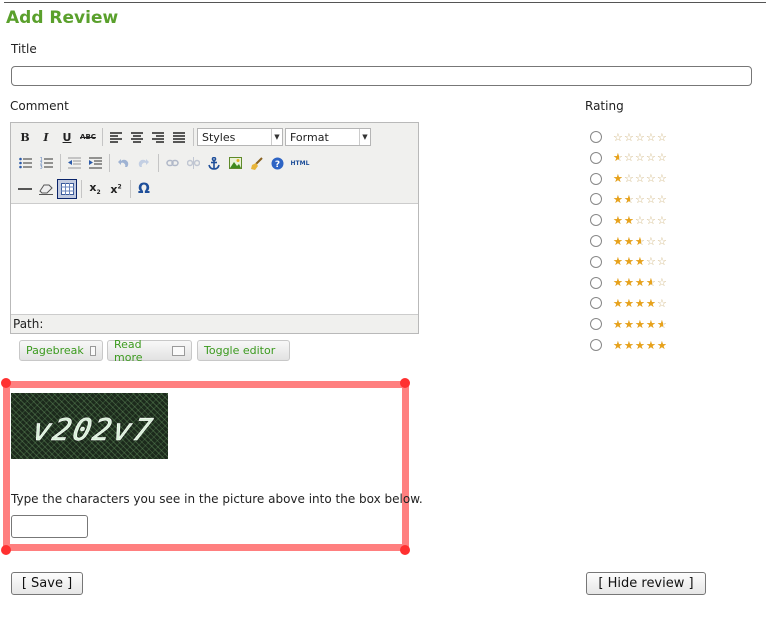  What do you see at coordinates (214, 259) in the screenshot?
I see `comment-edit-area` at bounding box center [214, 259].